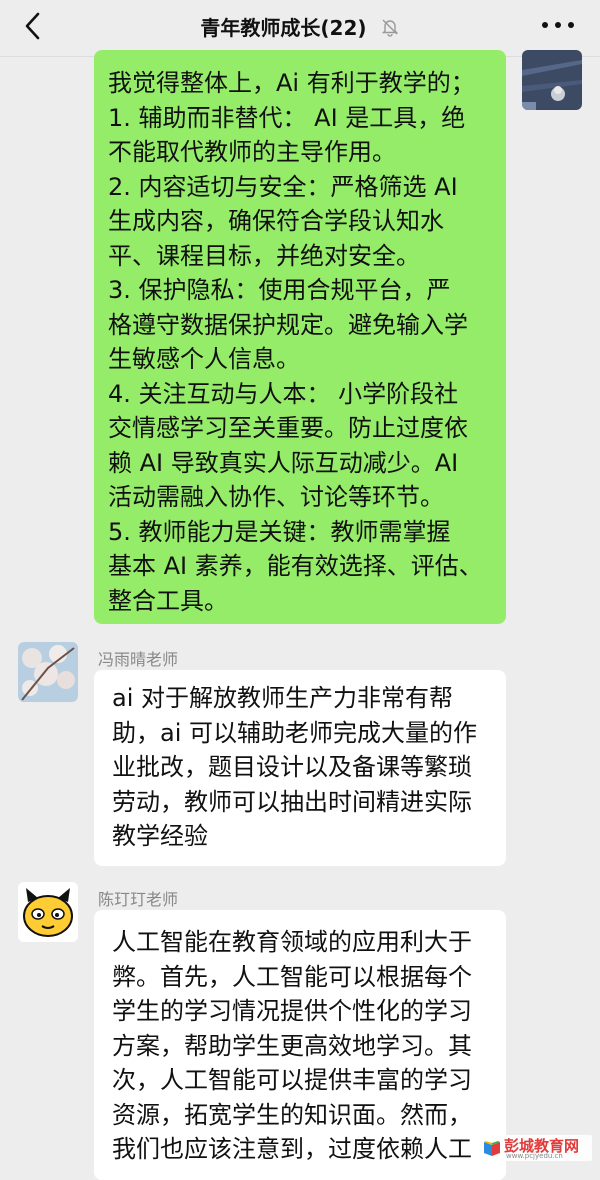 Image resolution: width=600 pixels, height=1180 pixels. I want to click on sender-avatar-feng, so click(48, 672).